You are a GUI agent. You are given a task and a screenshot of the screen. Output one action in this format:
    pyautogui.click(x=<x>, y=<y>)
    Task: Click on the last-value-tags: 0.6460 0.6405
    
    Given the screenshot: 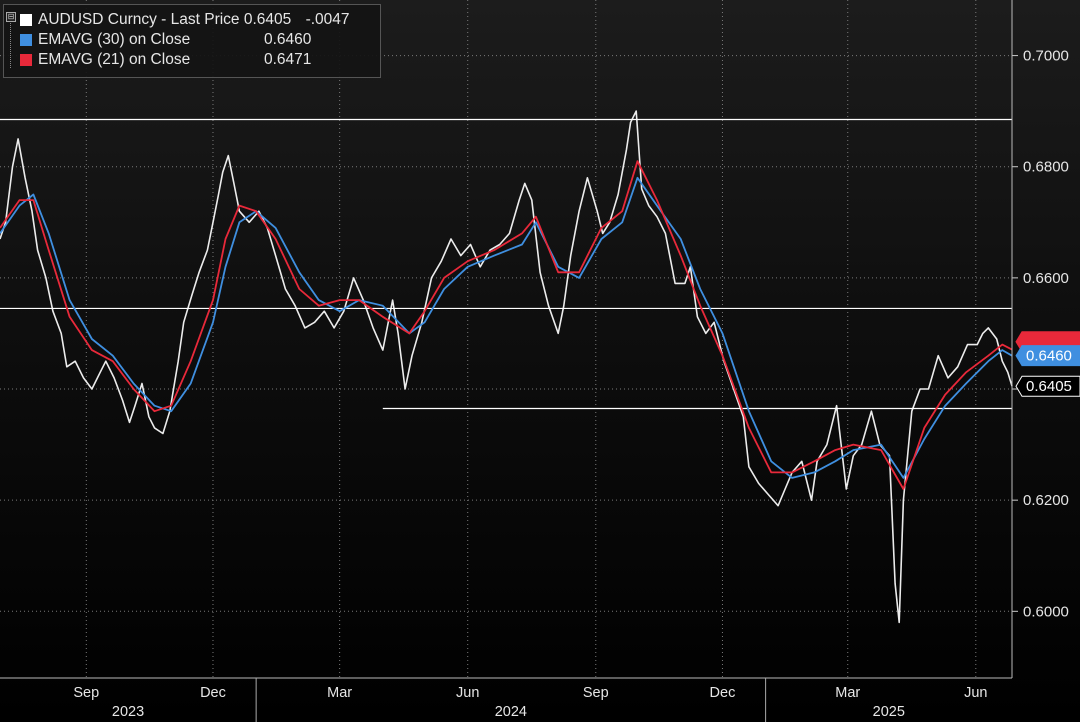 What is the action you would take?
    pyautogui.click(x=1047, y=364)
    